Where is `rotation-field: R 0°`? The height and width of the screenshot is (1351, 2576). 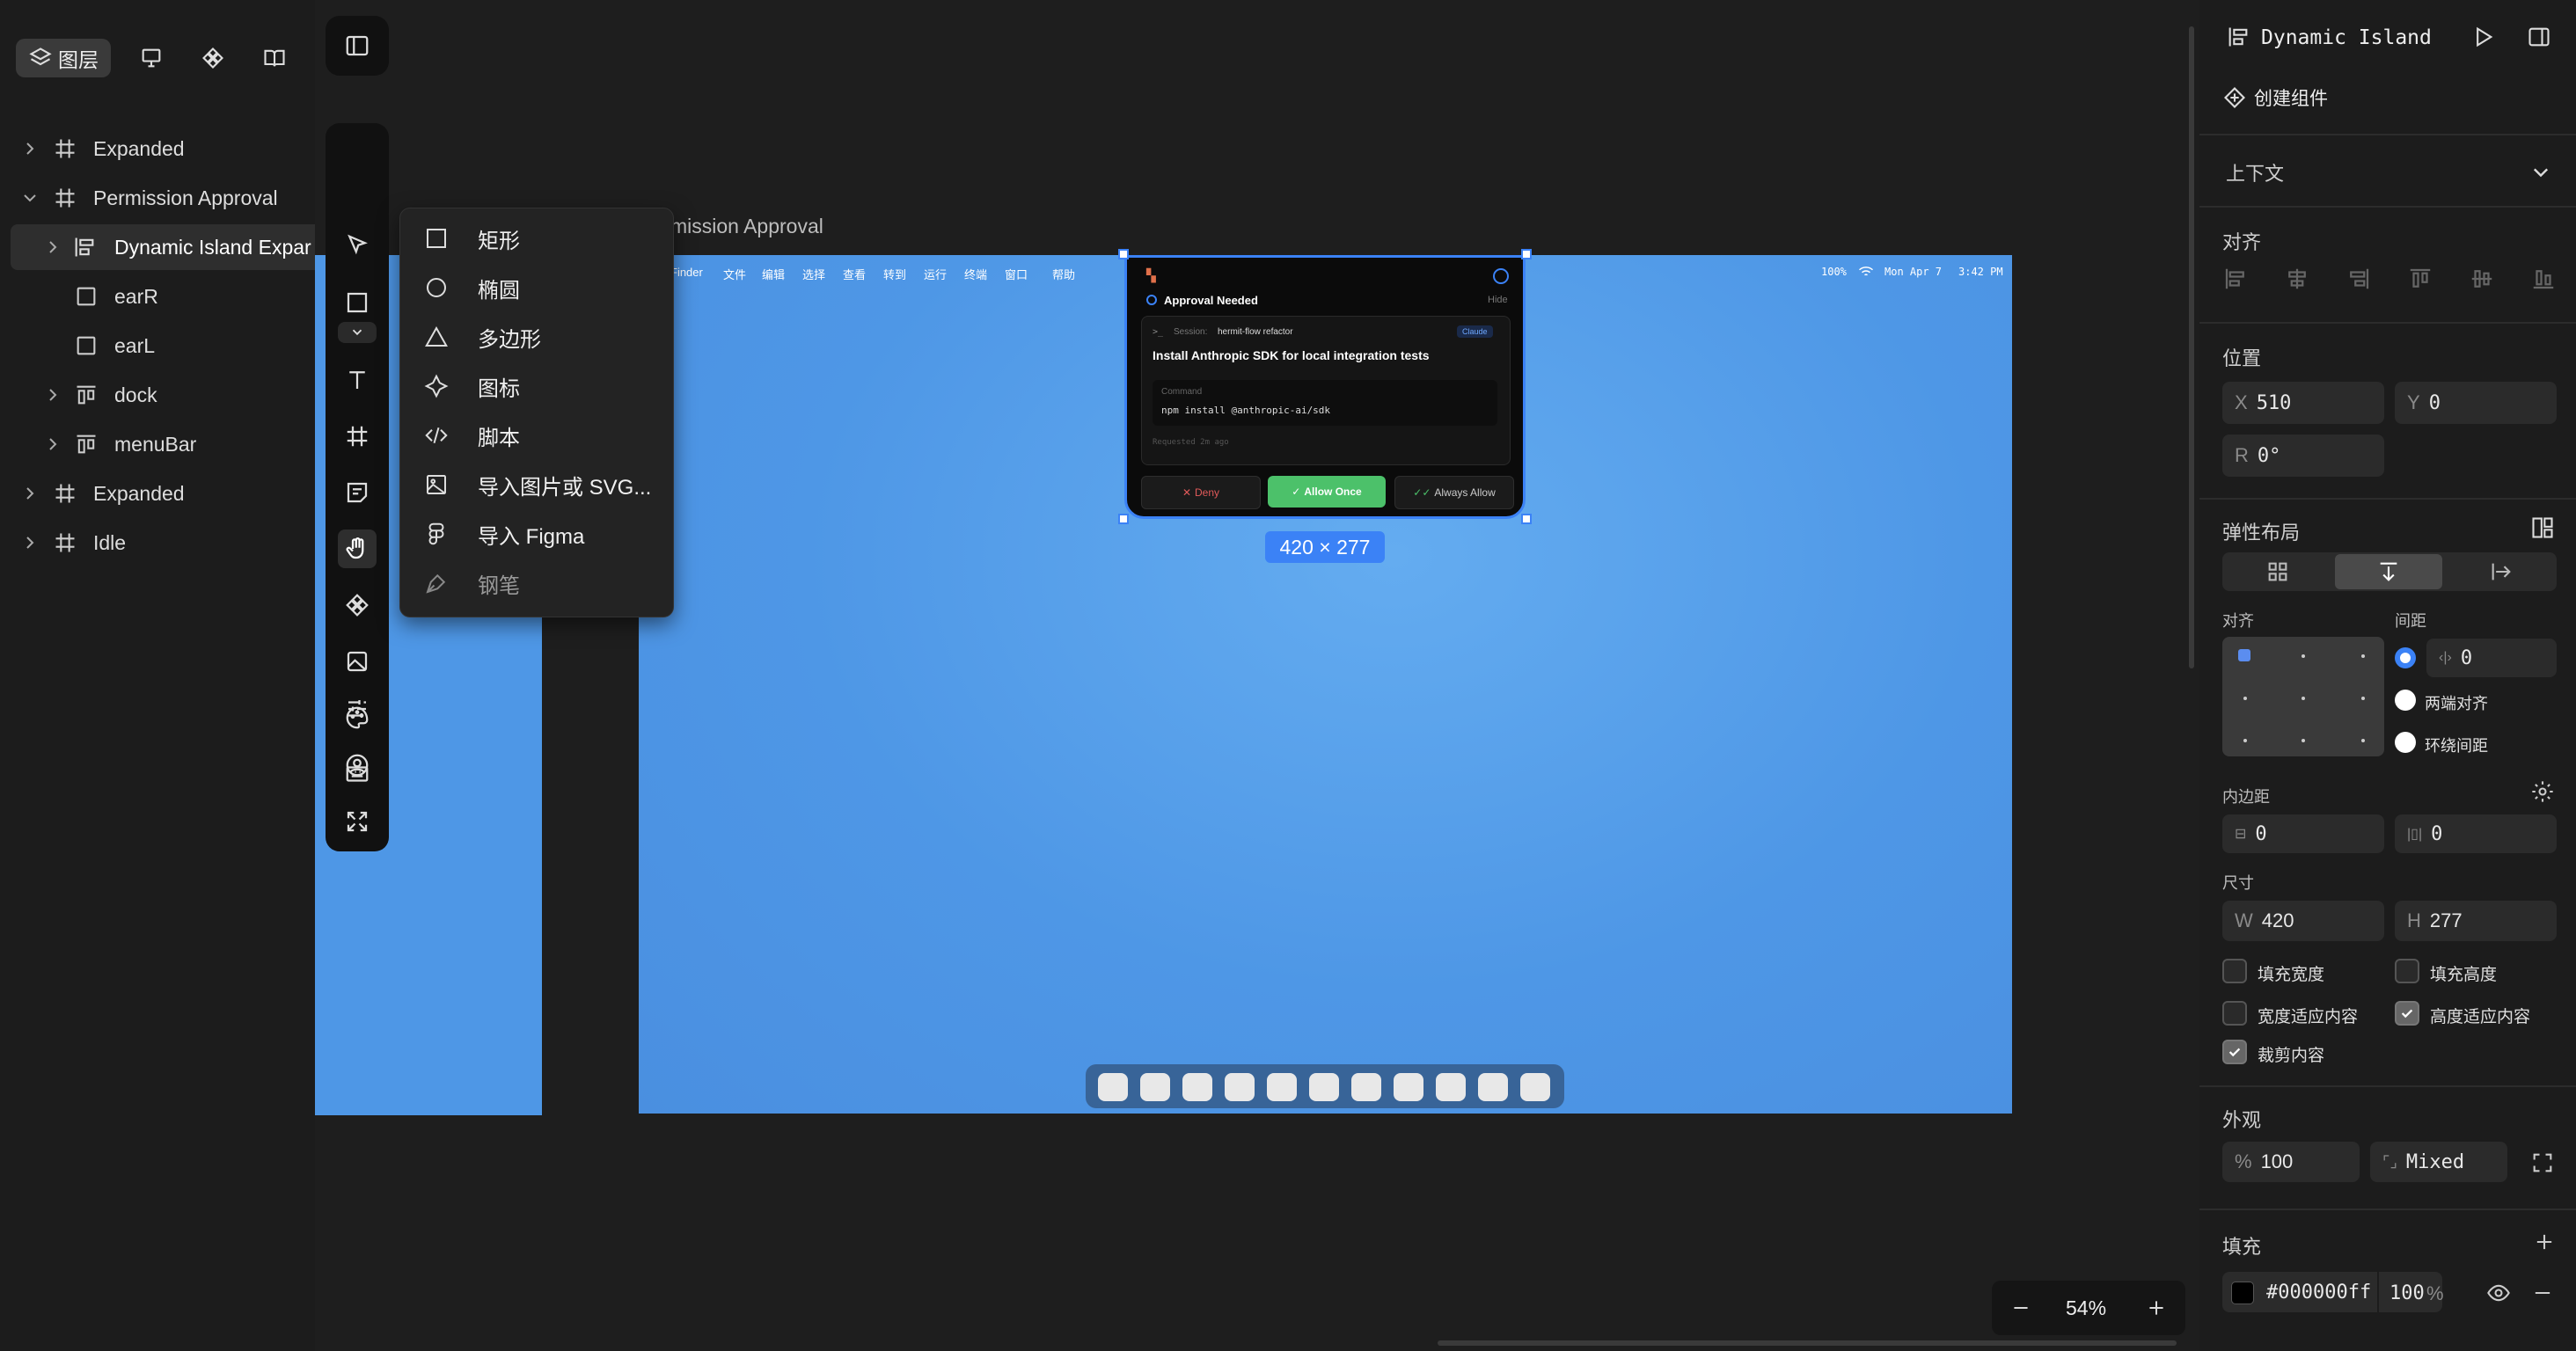 rotation-field: R 0° is located at coordinates (2303, 456).